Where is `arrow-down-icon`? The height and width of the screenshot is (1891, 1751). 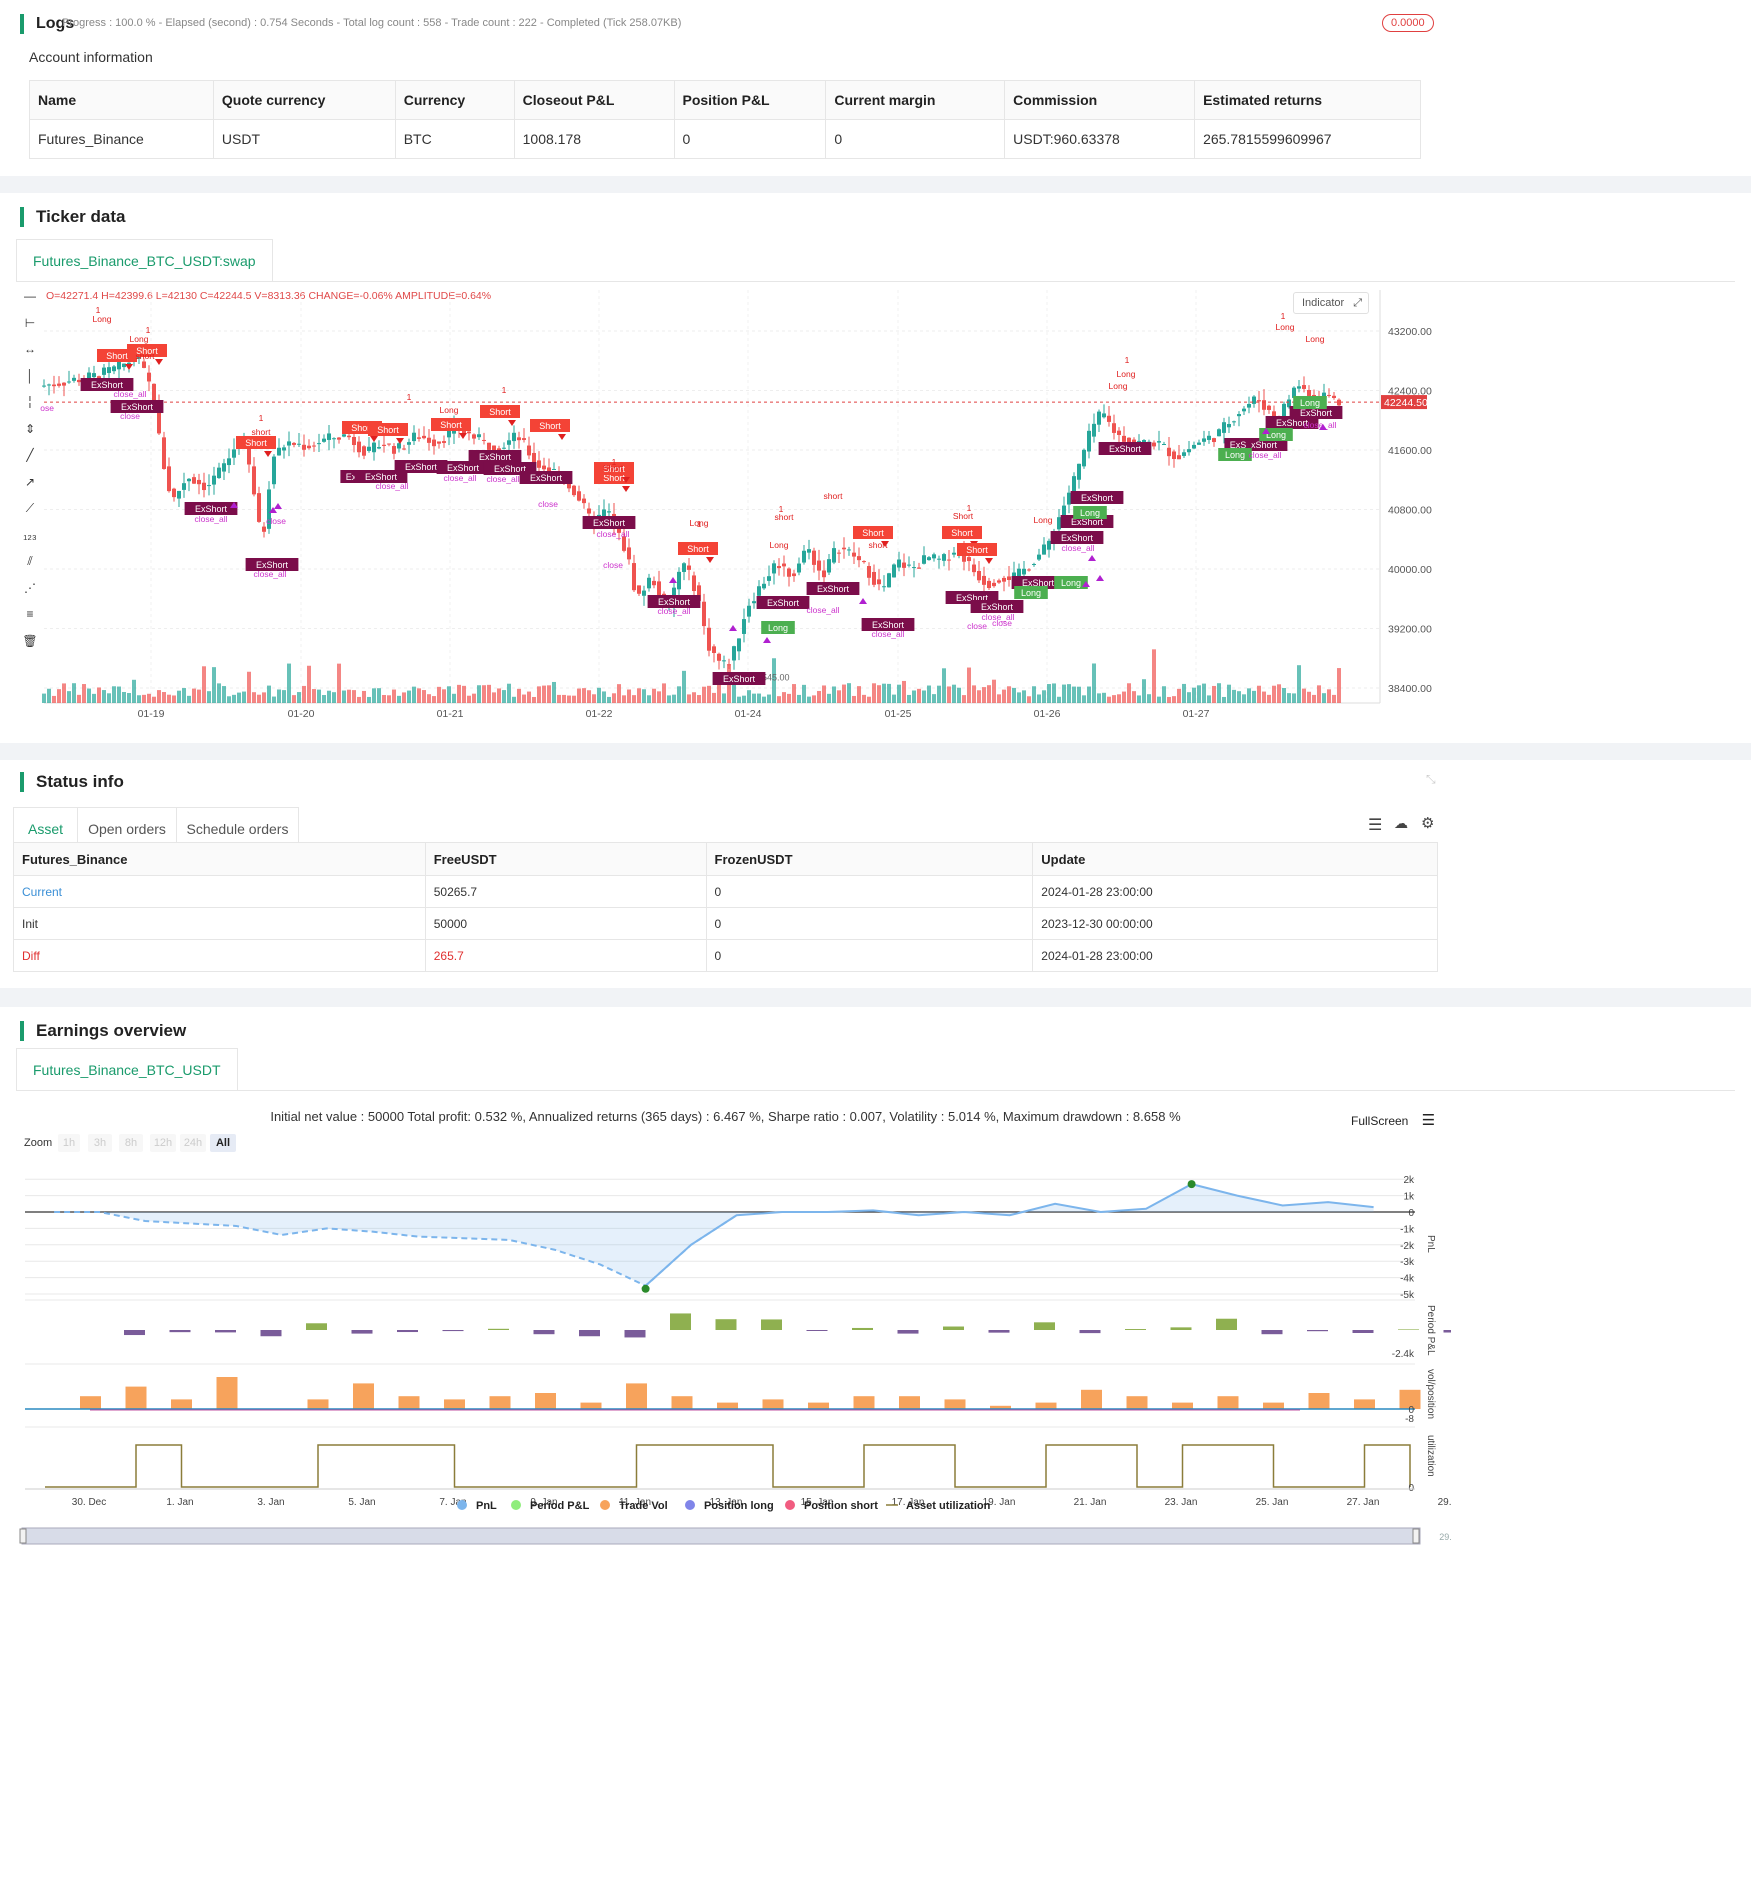 arrow-down-icon is located at coordinates (626, 489).